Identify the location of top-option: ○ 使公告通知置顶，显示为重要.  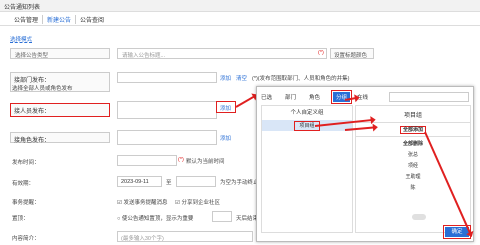
(155, 218).